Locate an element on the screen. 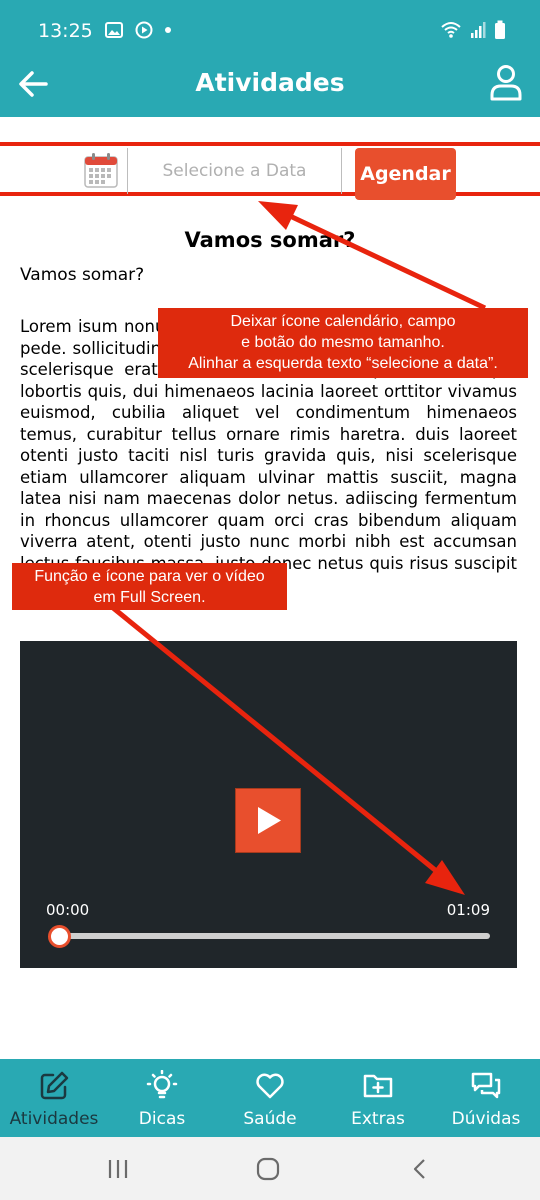 The height and width of the screenshot is (1200, 540). edit-icon is located at coordinates (54, 1085).